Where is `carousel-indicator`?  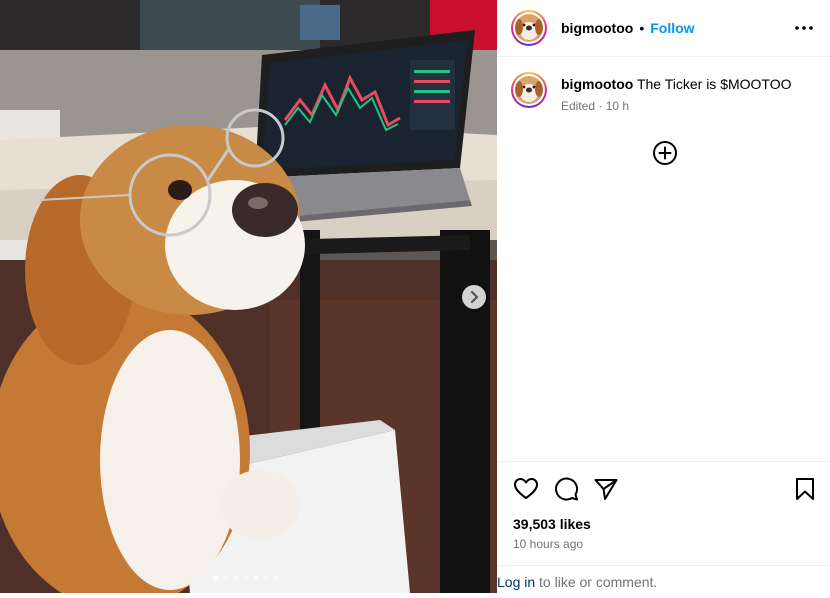 carousel-indicator is located at coordinates (246, 578).